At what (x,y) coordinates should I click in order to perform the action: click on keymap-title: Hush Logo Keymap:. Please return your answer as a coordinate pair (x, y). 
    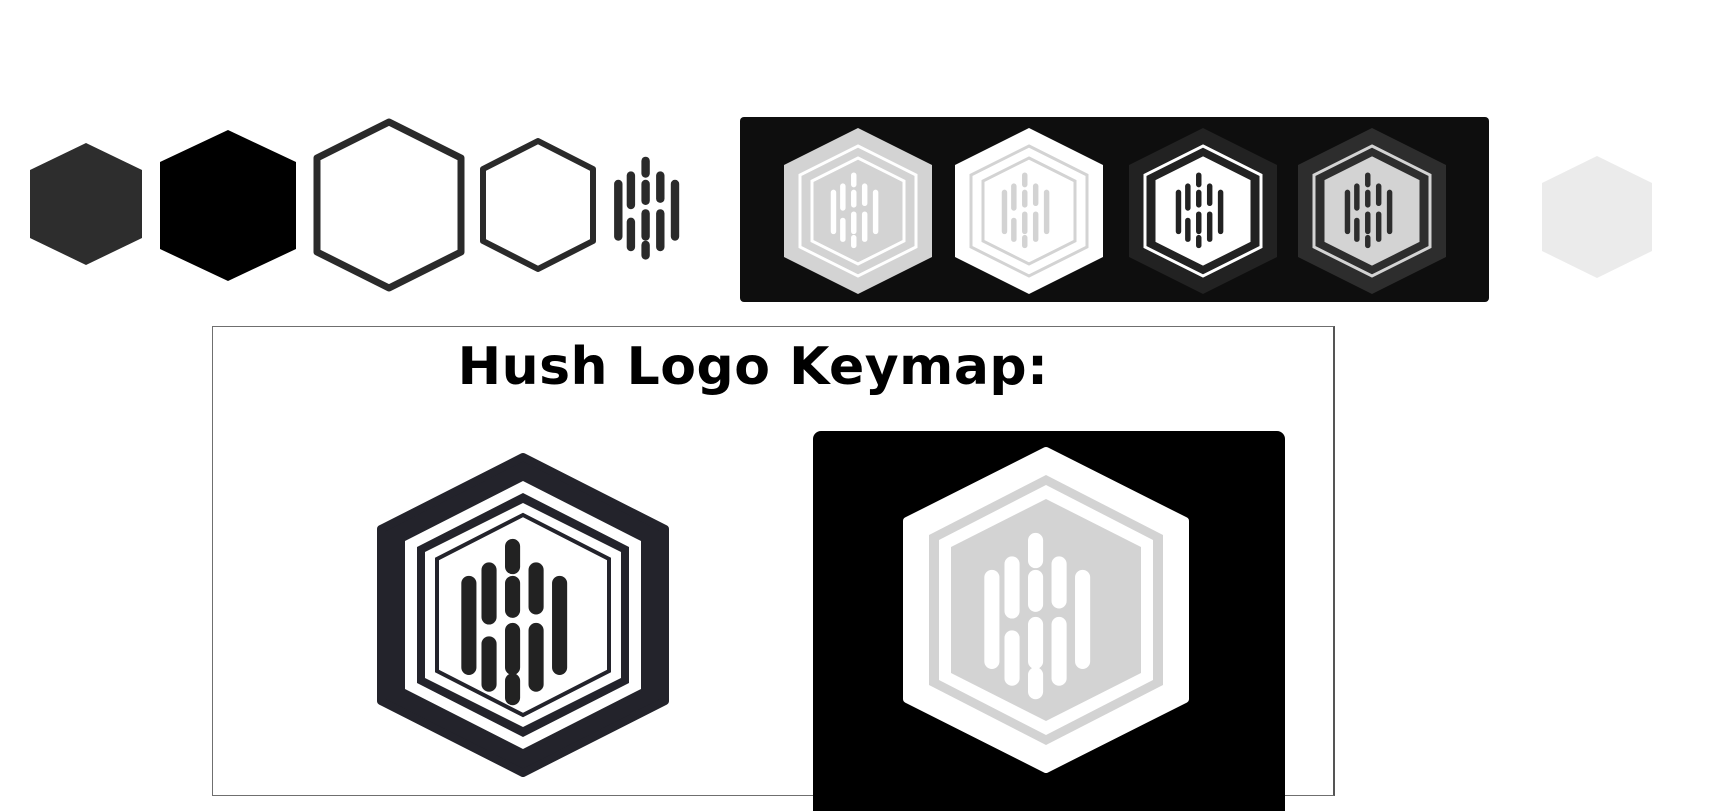
    Looking at the image, I should click on (753, 367).